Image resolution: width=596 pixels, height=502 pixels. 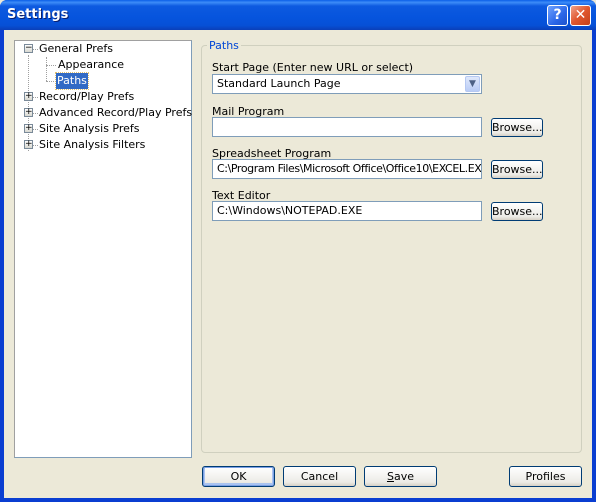 I want to click on save-label-rest: ave, so click(x=403, y=476).